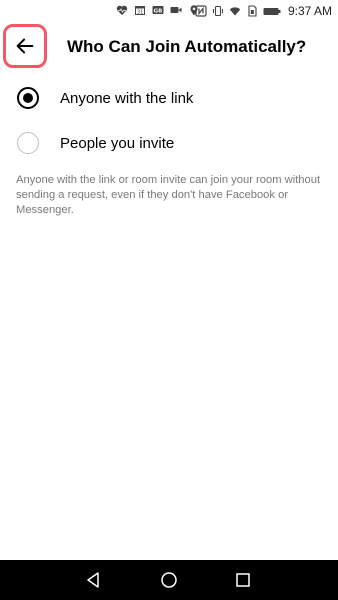 Image resolution: width=338 pixels, height=600 pixels. What do you see at coordinates (127, 98) in the screenshot?
I see `option-label: Anyone with the link` at bounding box center [127, 98].